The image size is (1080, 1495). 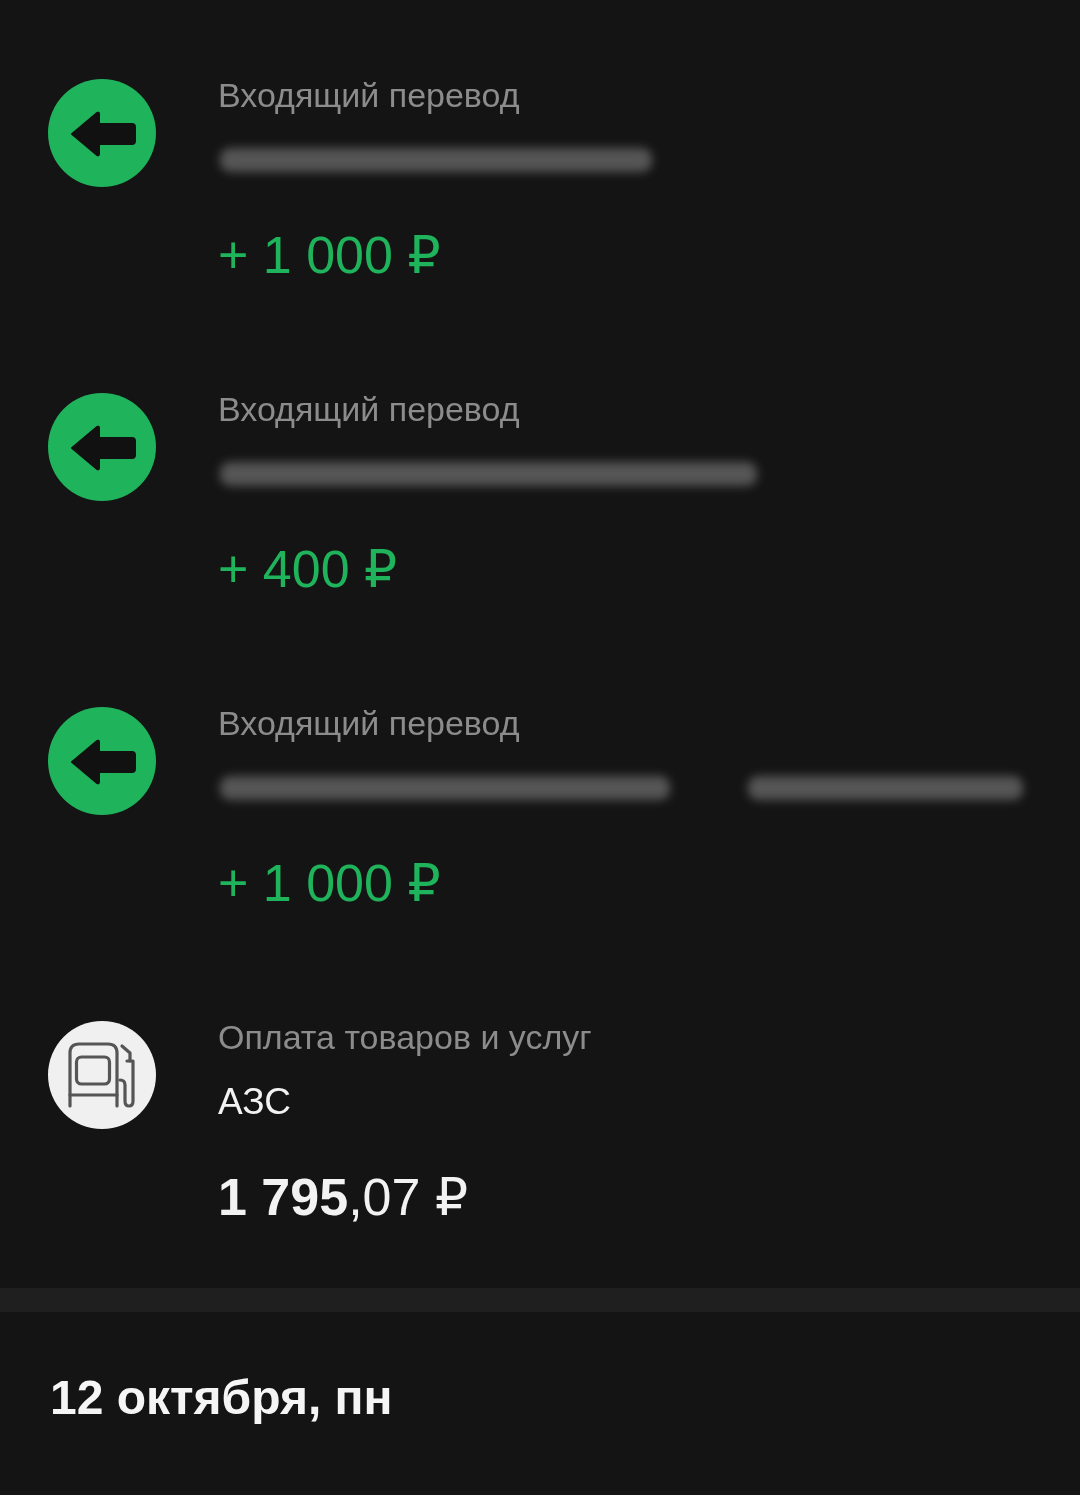 What do you see at coordinates (405, 1037) in the screenshot?
I see `transaction-type: Оплата товаров и услуг` at bounding box center [405, 1037].